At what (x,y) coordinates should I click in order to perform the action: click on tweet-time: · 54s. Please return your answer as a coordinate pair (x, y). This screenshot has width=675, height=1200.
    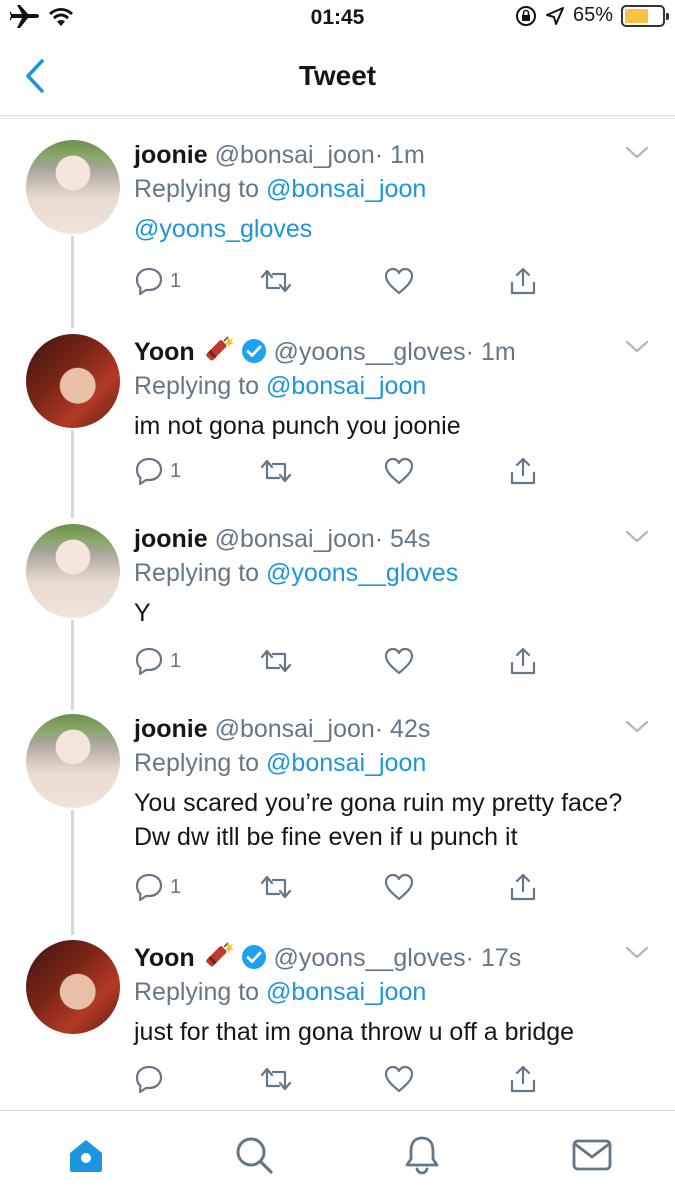
    Looking at the image, I should click on (402, 539).